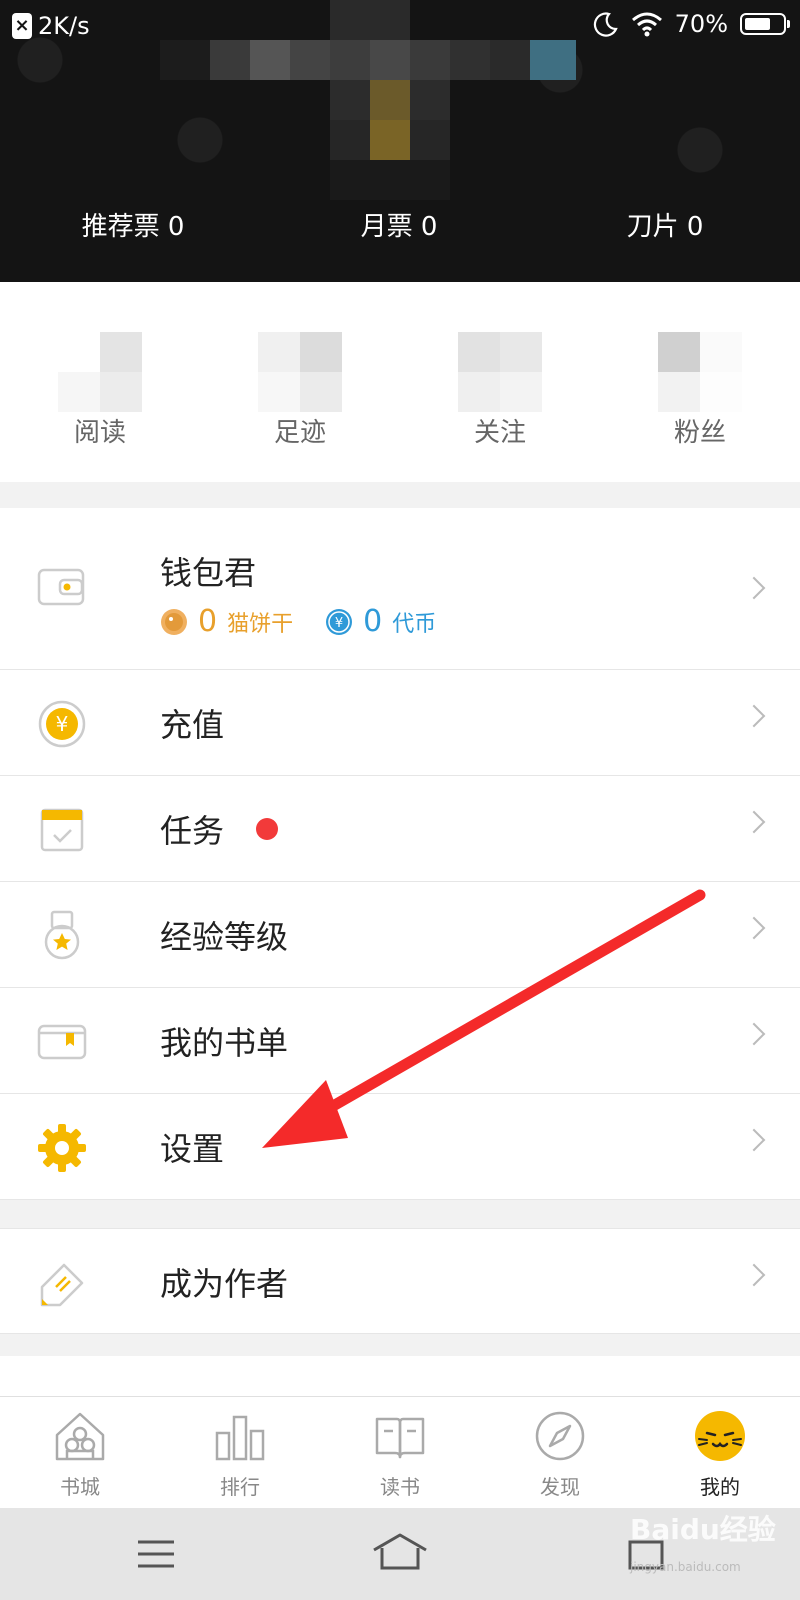  What do you see at coordinates (400, 1147) in the screenshot?
I see `settings-item: 设置` at bounding box center [400, 1147].